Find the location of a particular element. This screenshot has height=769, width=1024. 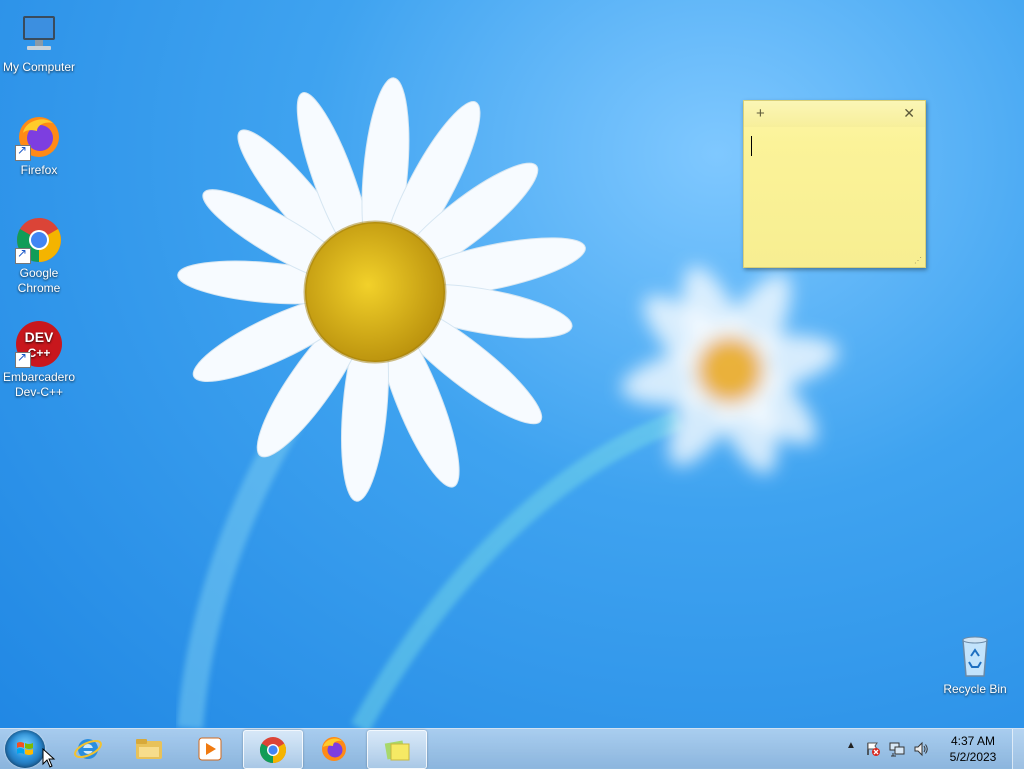

new-note-button: + is located at coordinates (760, 113).